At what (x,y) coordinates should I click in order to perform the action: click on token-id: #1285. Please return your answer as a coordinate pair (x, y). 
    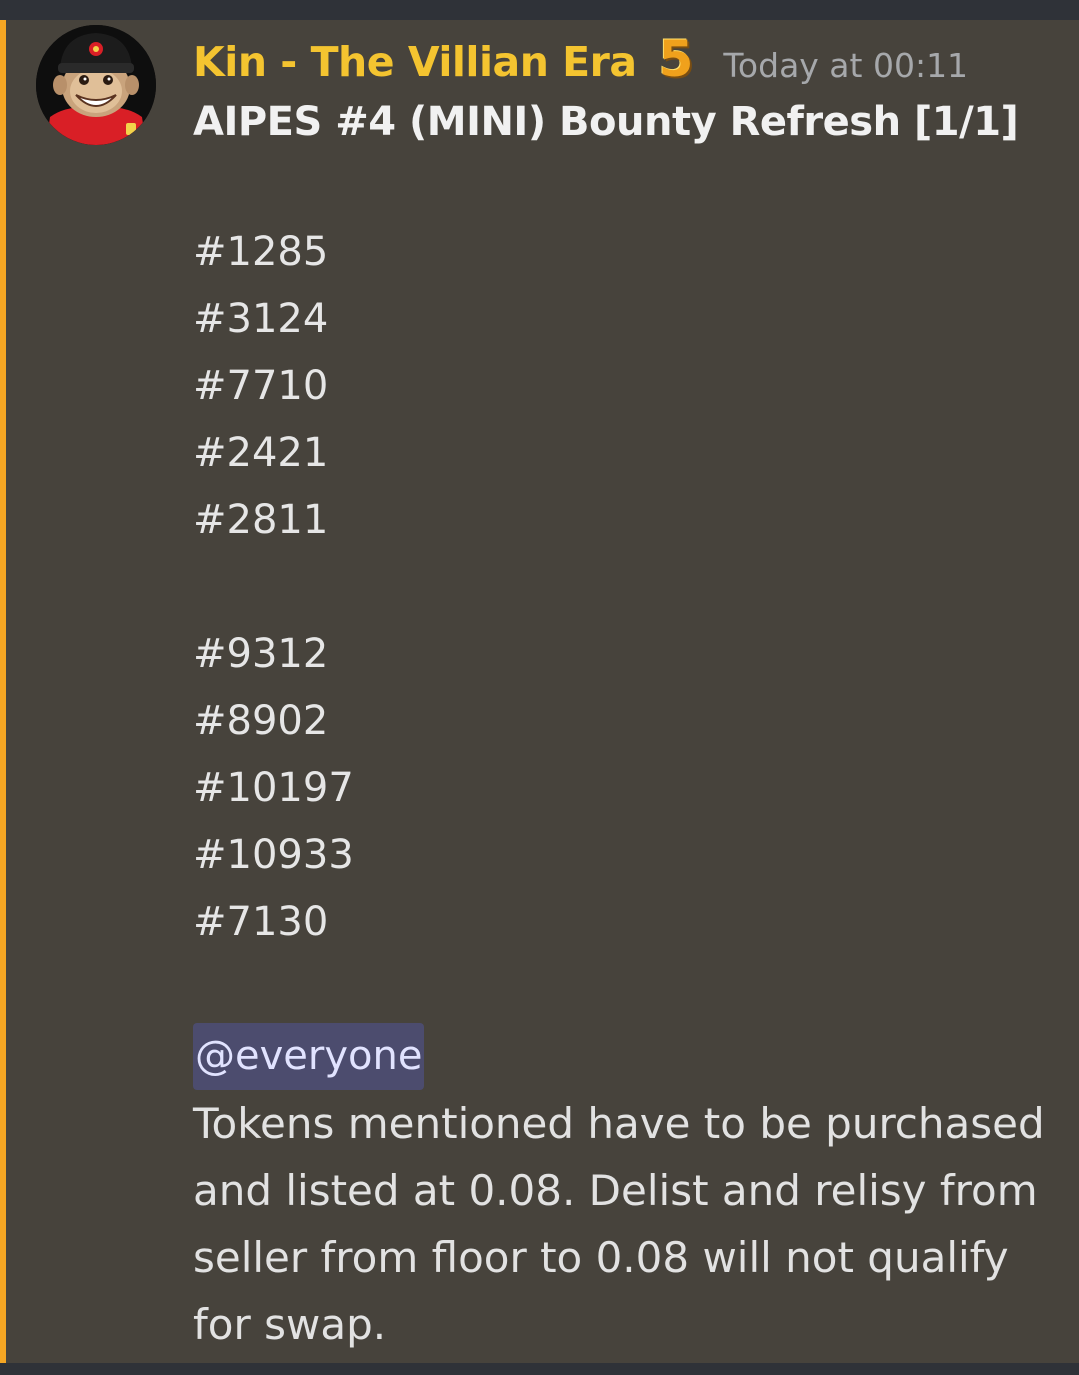
    Looking at the image, I should click on (261, 252).